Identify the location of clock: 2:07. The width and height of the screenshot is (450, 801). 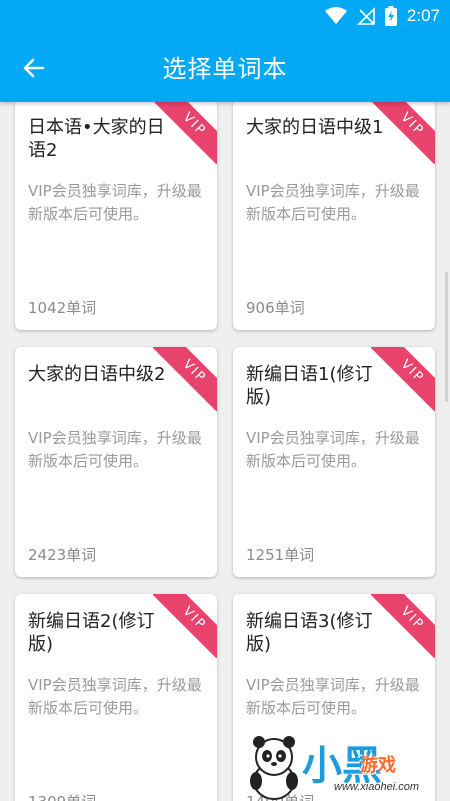
(423, 15).